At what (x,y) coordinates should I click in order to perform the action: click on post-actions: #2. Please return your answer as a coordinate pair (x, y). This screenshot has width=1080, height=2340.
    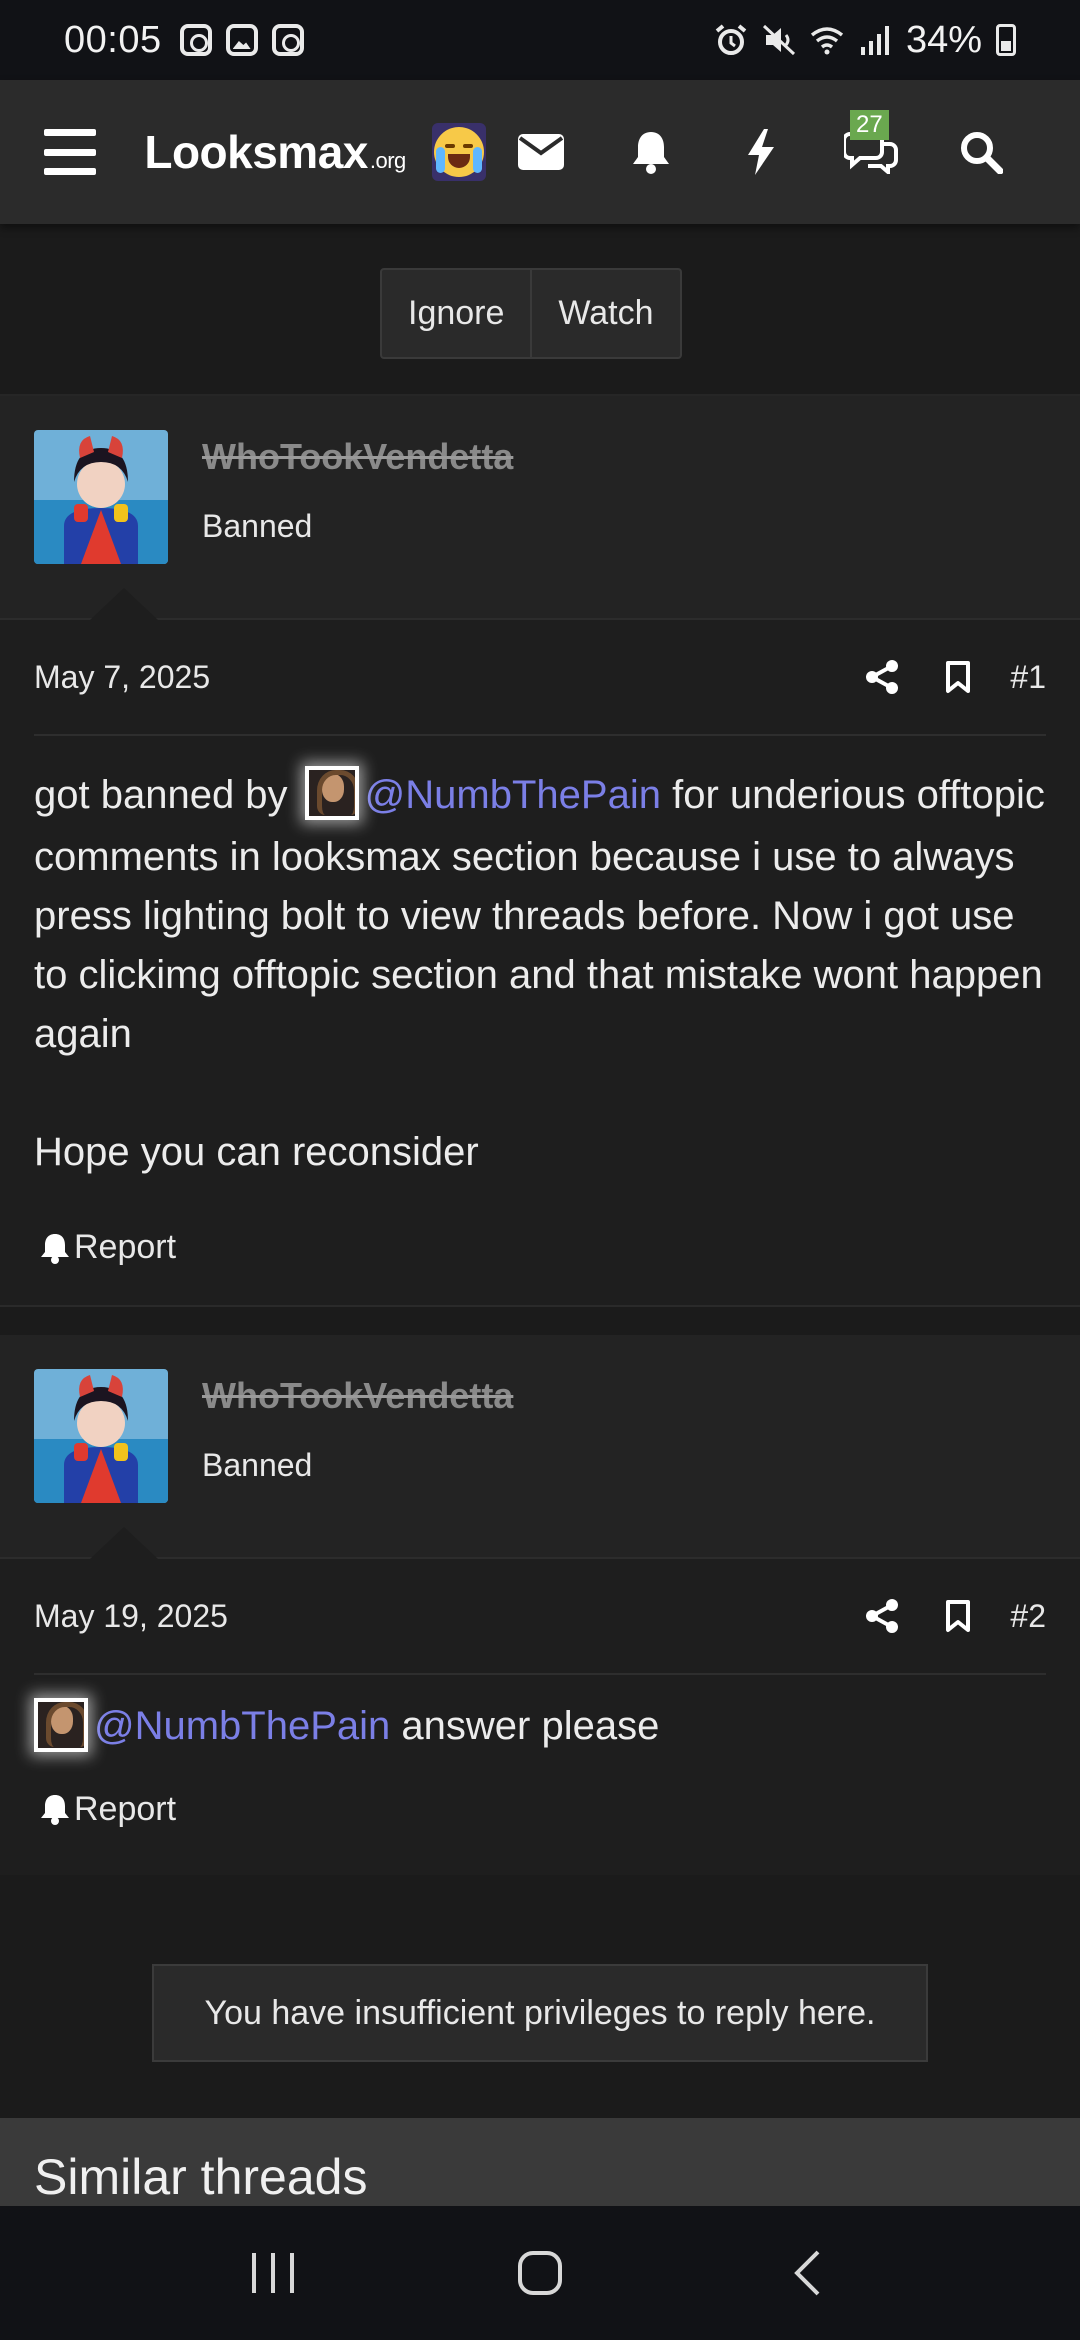
    Looking at the image, I should click on (945, 1616).